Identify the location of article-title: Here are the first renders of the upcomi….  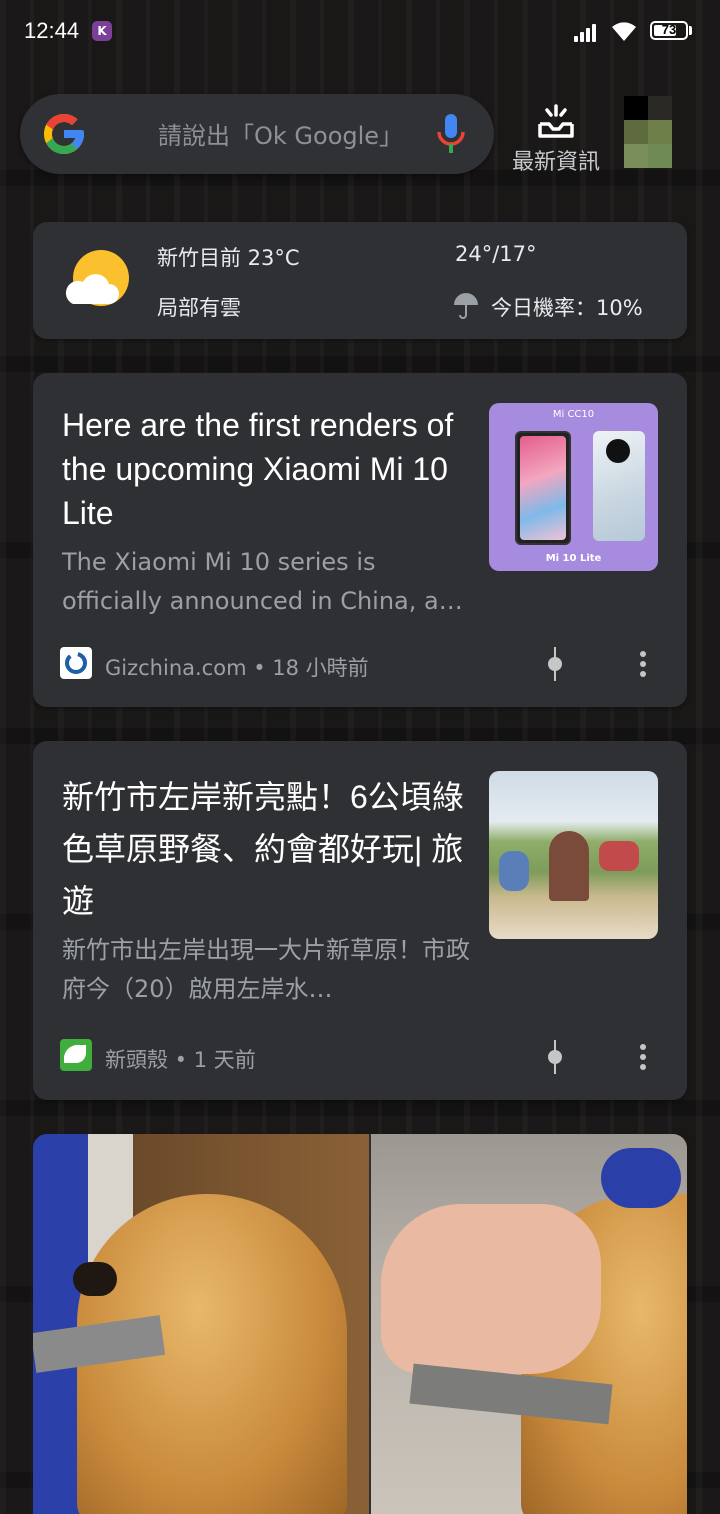
(262, 469).